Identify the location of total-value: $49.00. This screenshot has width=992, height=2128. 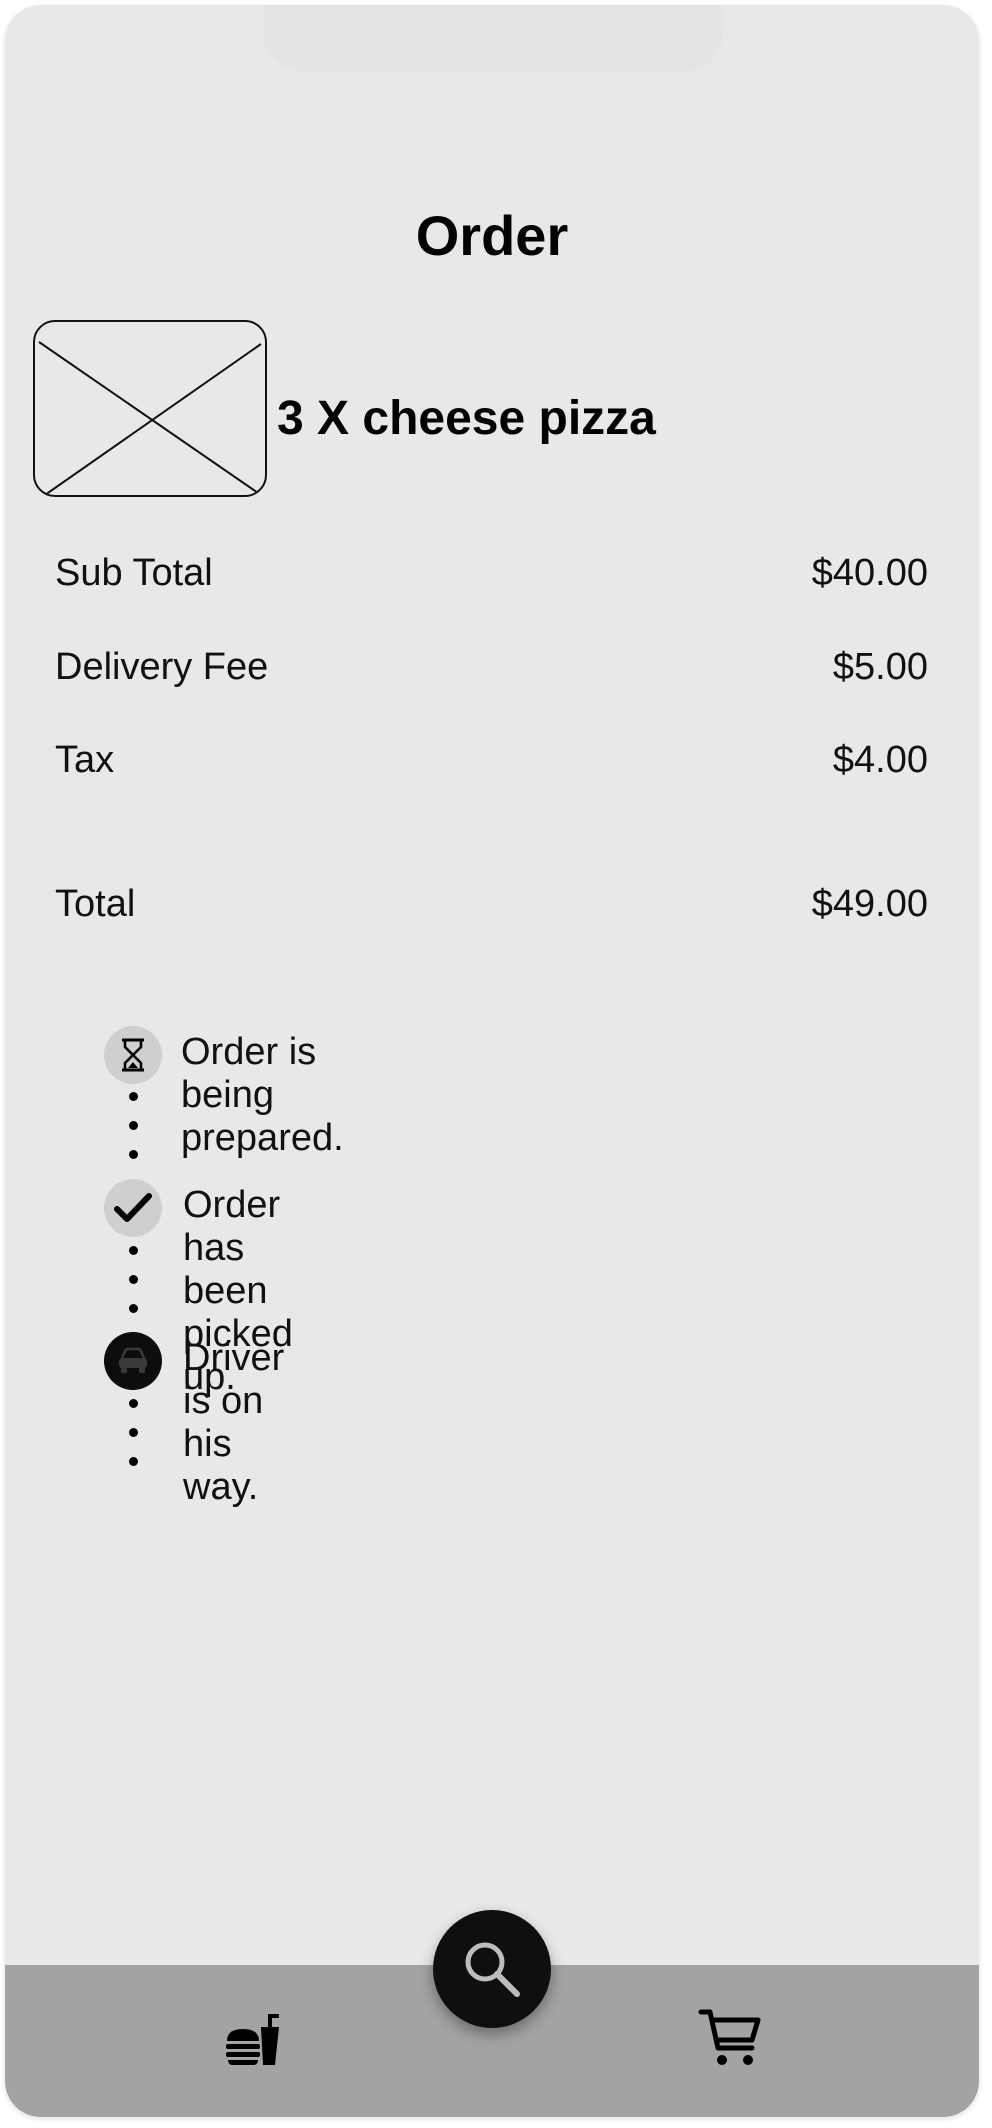
(869, 904).